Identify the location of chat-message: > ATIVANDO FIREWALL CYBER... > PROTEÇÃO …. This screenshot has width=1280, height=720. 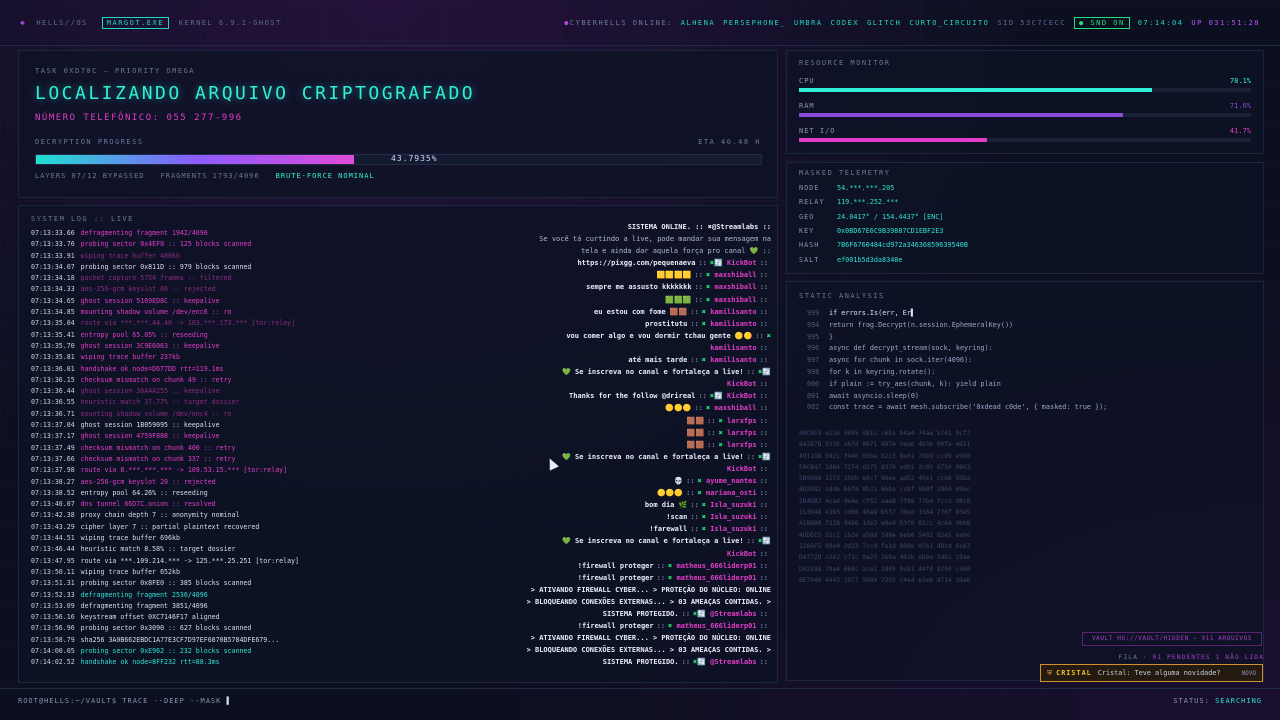
(630, 590).